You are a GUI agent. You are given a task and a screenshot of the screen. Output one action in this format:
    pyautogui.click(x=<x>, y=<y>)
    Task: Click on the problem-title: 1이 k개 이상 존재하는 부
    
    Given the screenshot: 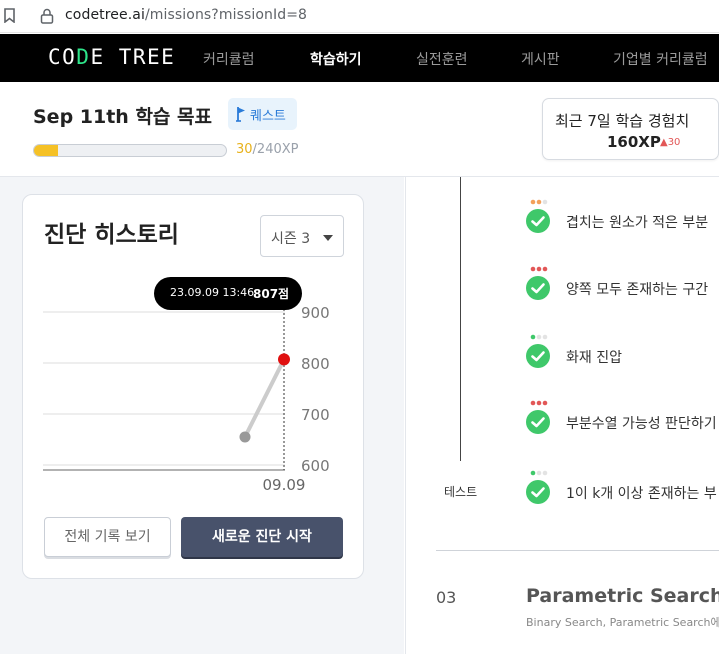 What is the action you would take?
    pyautogui.click(x=641, y=494)
    